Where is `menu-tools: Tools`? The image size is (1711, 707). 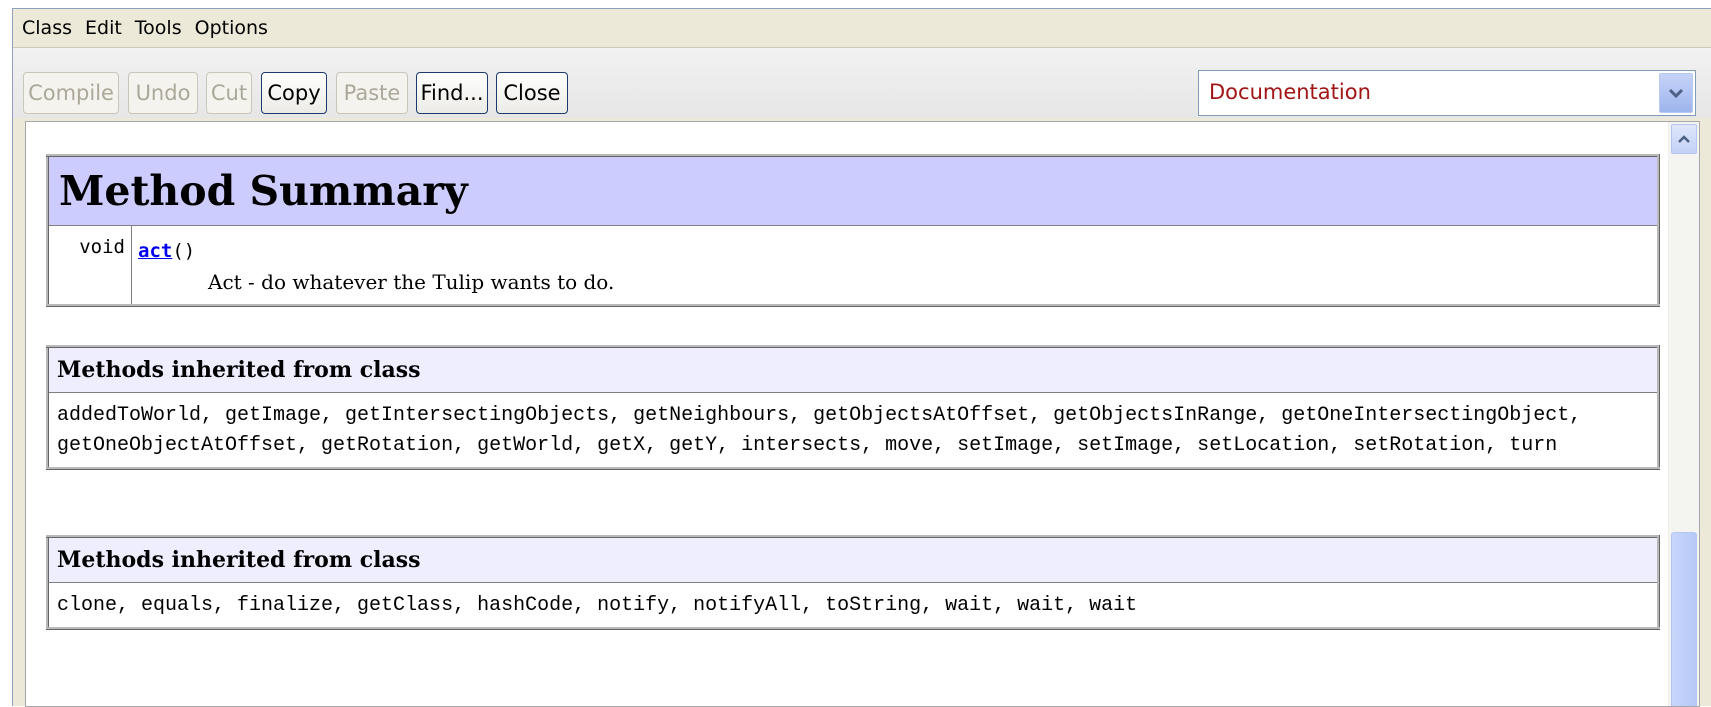 menu-tools: Tools is located at coordinates (165, 28).